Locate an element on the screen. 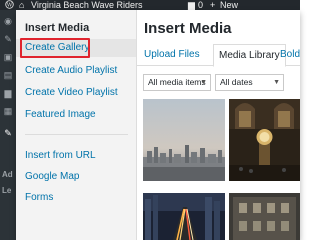 This screenshot has height=240, width=320. menu-item-create-audio-playlist: Create Audio Playlist is located at coordinates (76, 71).